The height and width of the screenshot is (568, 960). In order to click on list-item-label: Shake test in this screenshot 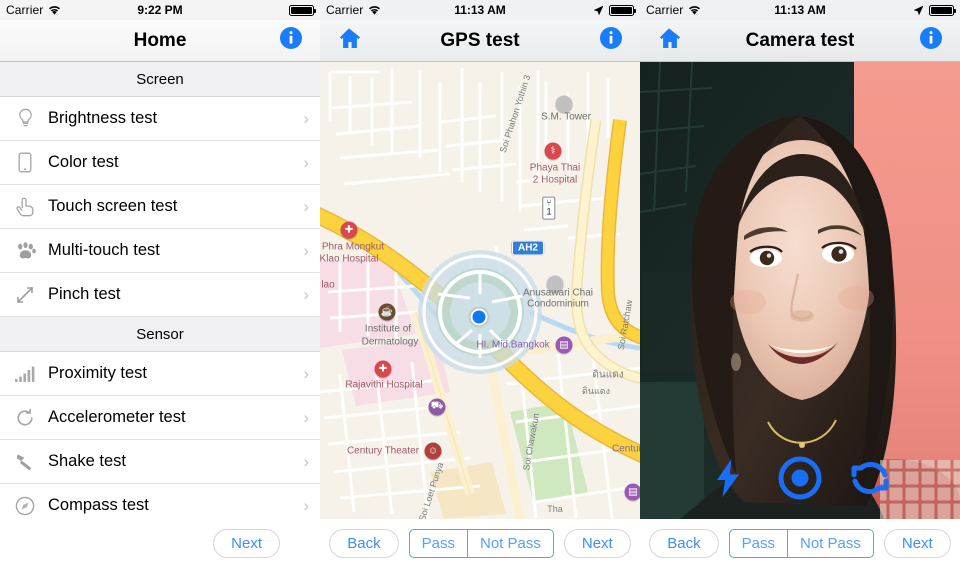, I will do `click(87, 461)`.